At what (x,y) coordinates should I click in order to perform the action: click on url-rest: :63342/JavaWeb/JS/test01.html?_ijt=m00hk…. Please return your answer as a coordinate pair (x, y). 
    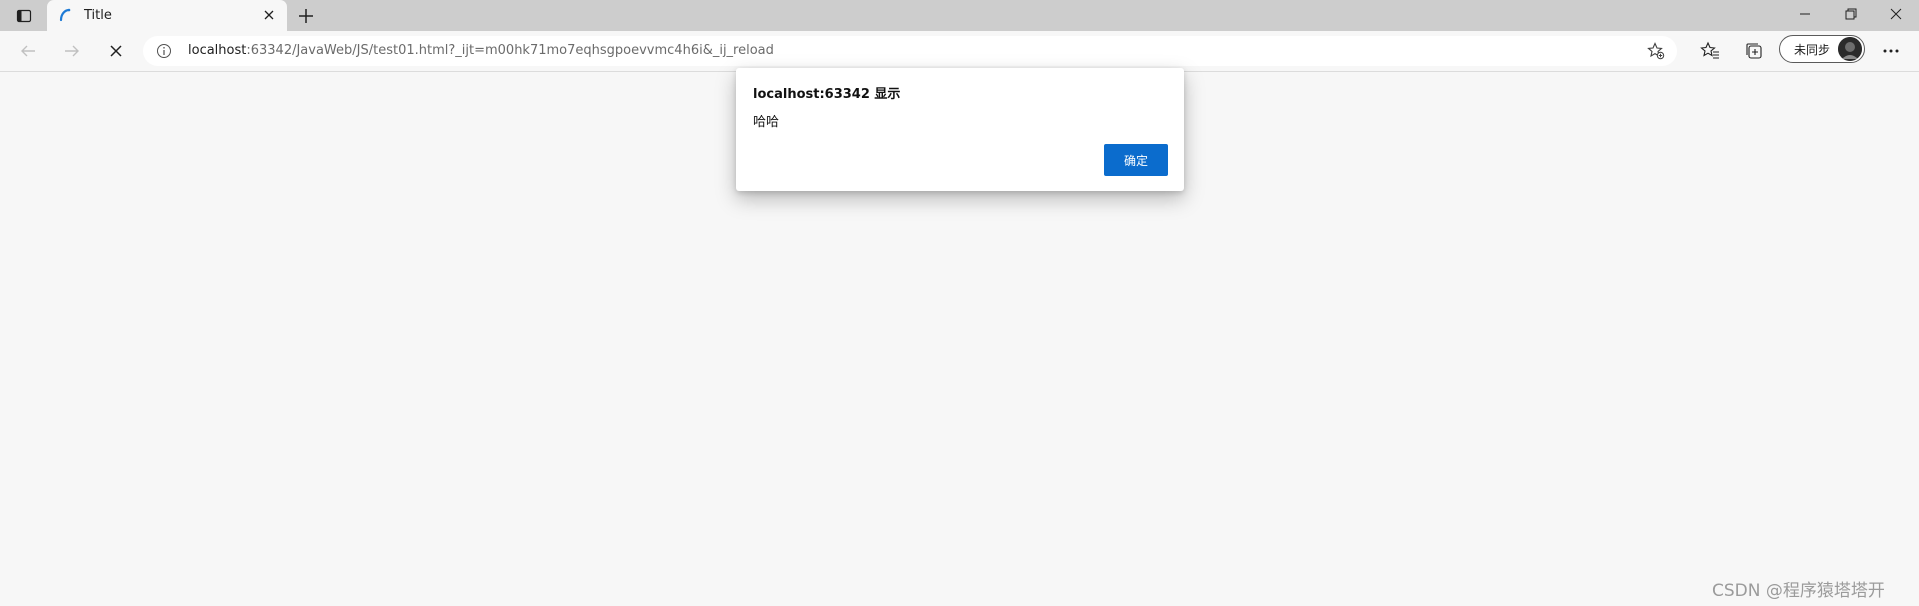
    Looking at the image, I should click on (510, 50).